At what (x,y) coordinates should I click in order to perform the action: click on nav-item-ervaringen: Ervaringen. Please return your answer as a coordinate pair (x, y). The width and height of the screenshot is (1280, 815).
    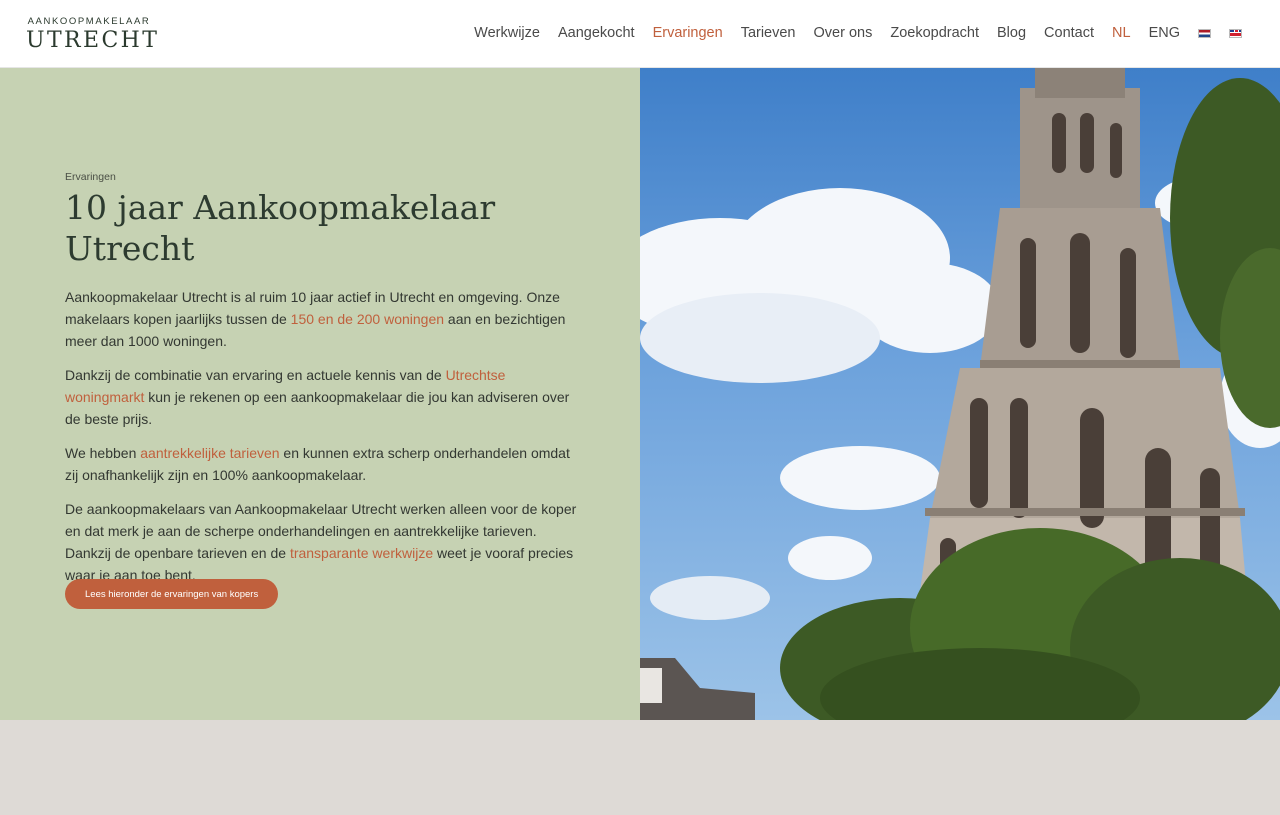
    Looking at the image, I should click on (688, 33).